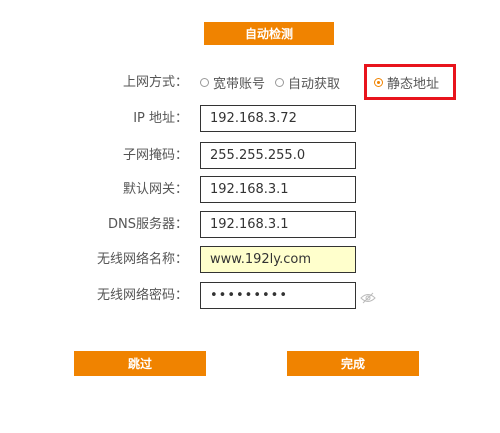 Image resolution: width=500 pixels, height=433 pixels. Describe the element at coordinates (160, 118) in the screenshot. I see `ip-address-label: IP 地址：` at that location.